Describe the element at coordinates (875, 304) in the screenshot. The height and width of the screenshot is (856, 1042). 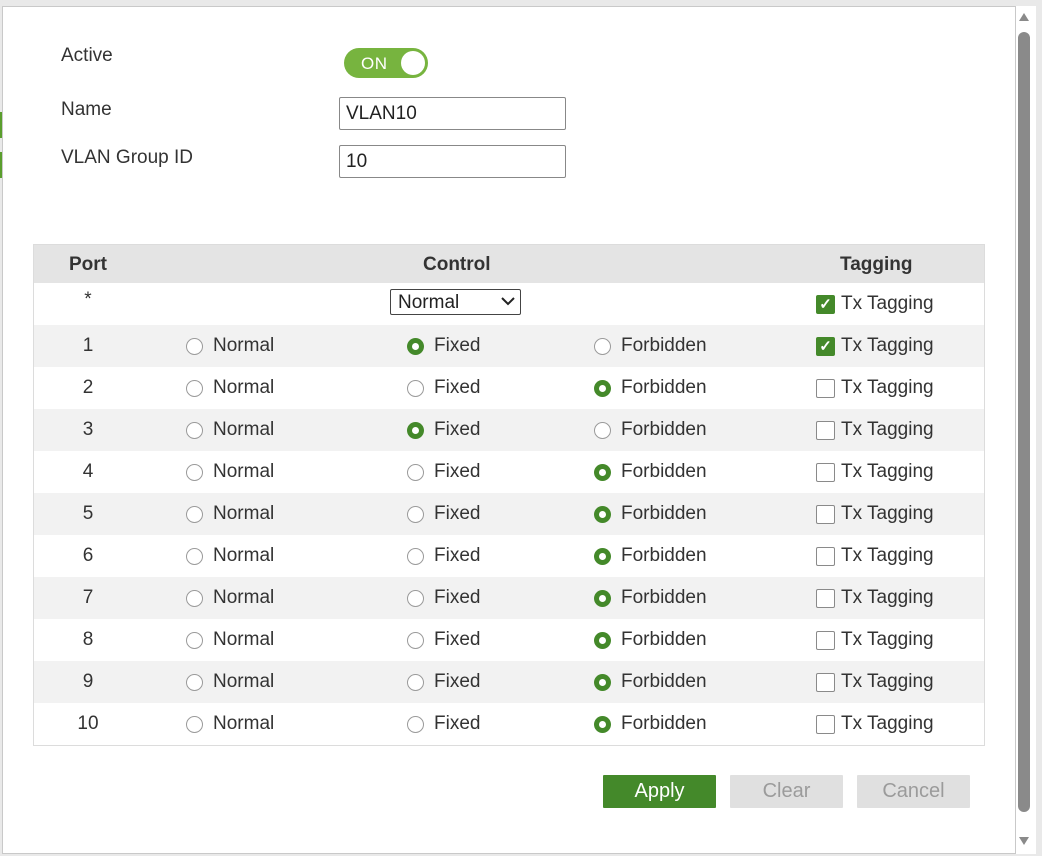
I see `tx-tagging-all-option: Tx Tagging` at that location.